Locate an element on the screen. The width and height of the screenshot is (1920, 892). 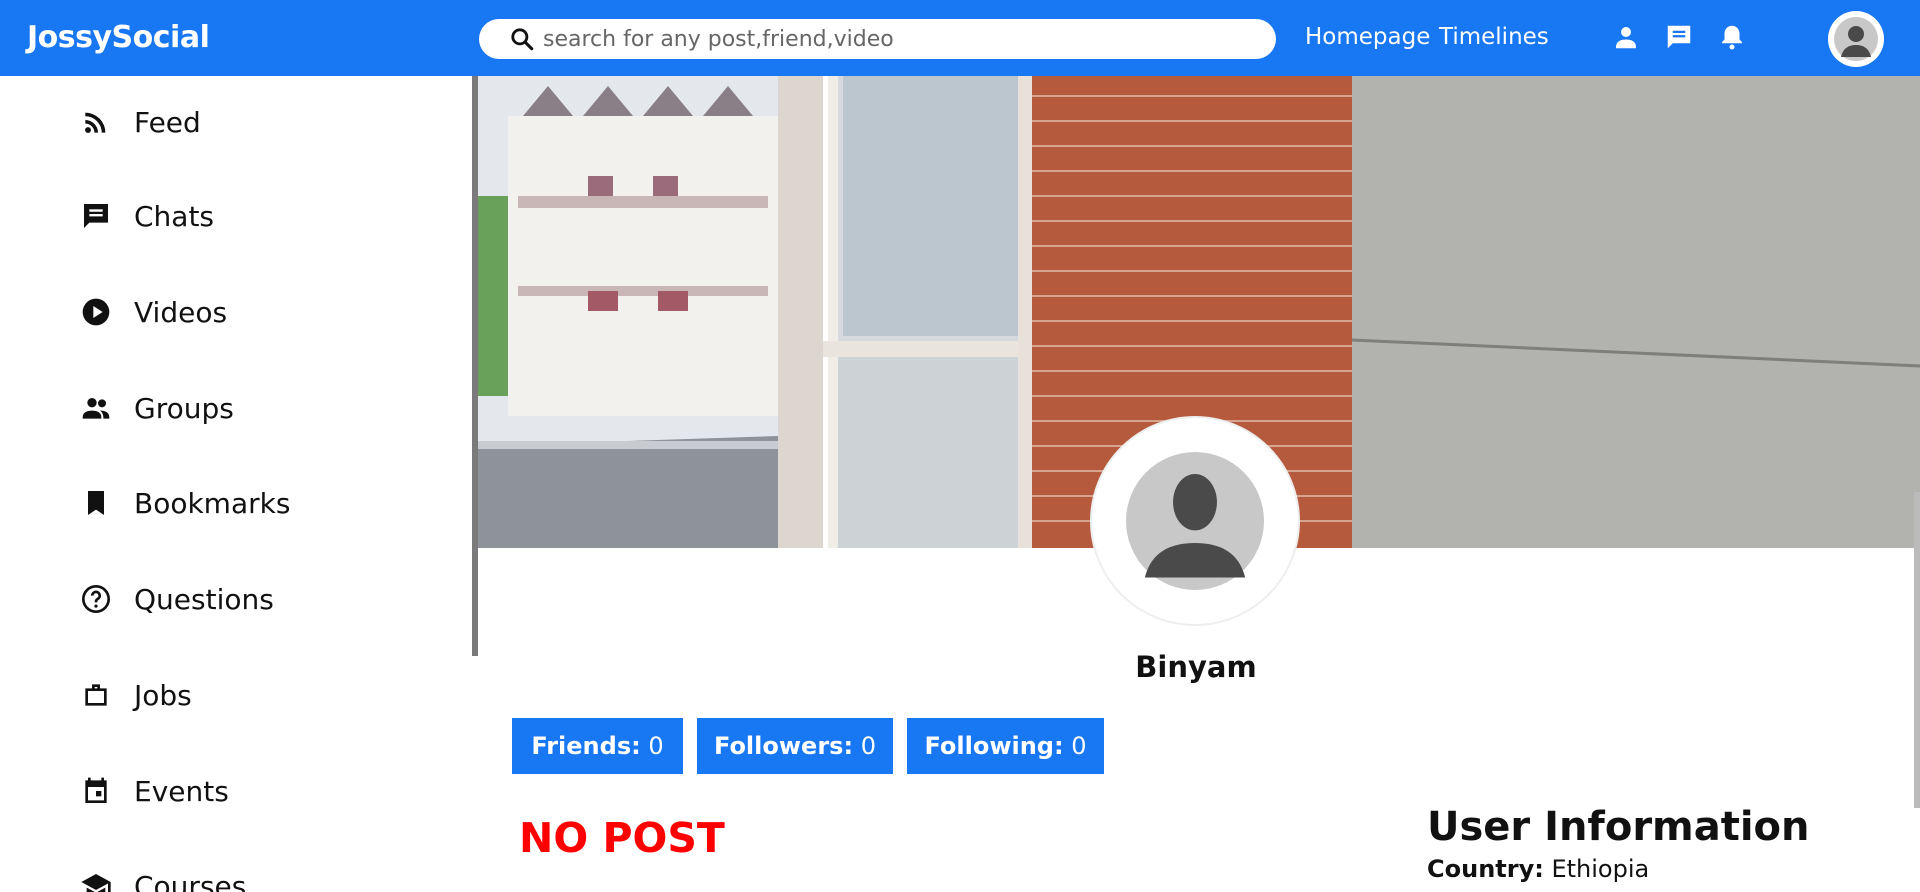
nav-link-timelines: Timelines is located at coordinates (1494, 37).